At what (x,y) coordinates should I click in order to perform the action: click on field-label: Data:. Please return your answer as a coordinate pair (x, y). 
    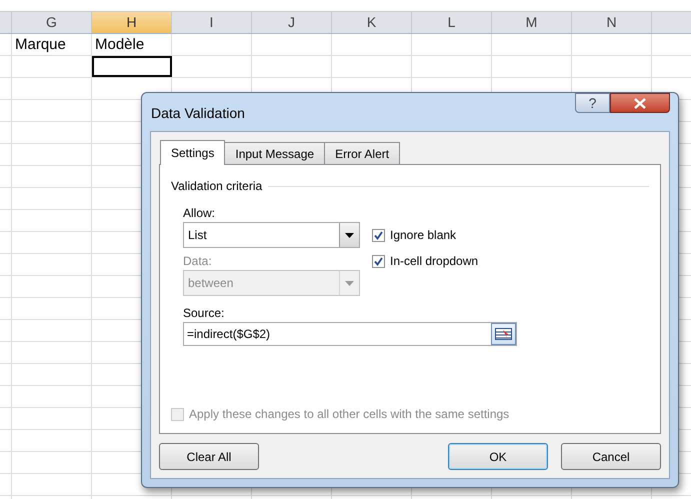
    Looking at the image, I should click on (198, 261).